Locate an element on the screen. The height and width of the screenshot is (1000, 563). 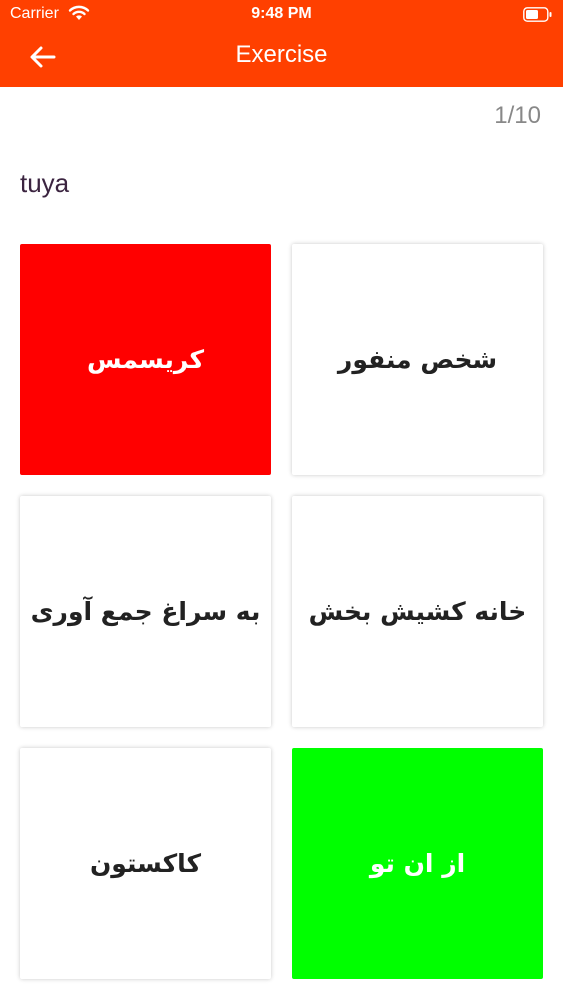
answer-option: شخص منفور is located at coordinates (417, 359).